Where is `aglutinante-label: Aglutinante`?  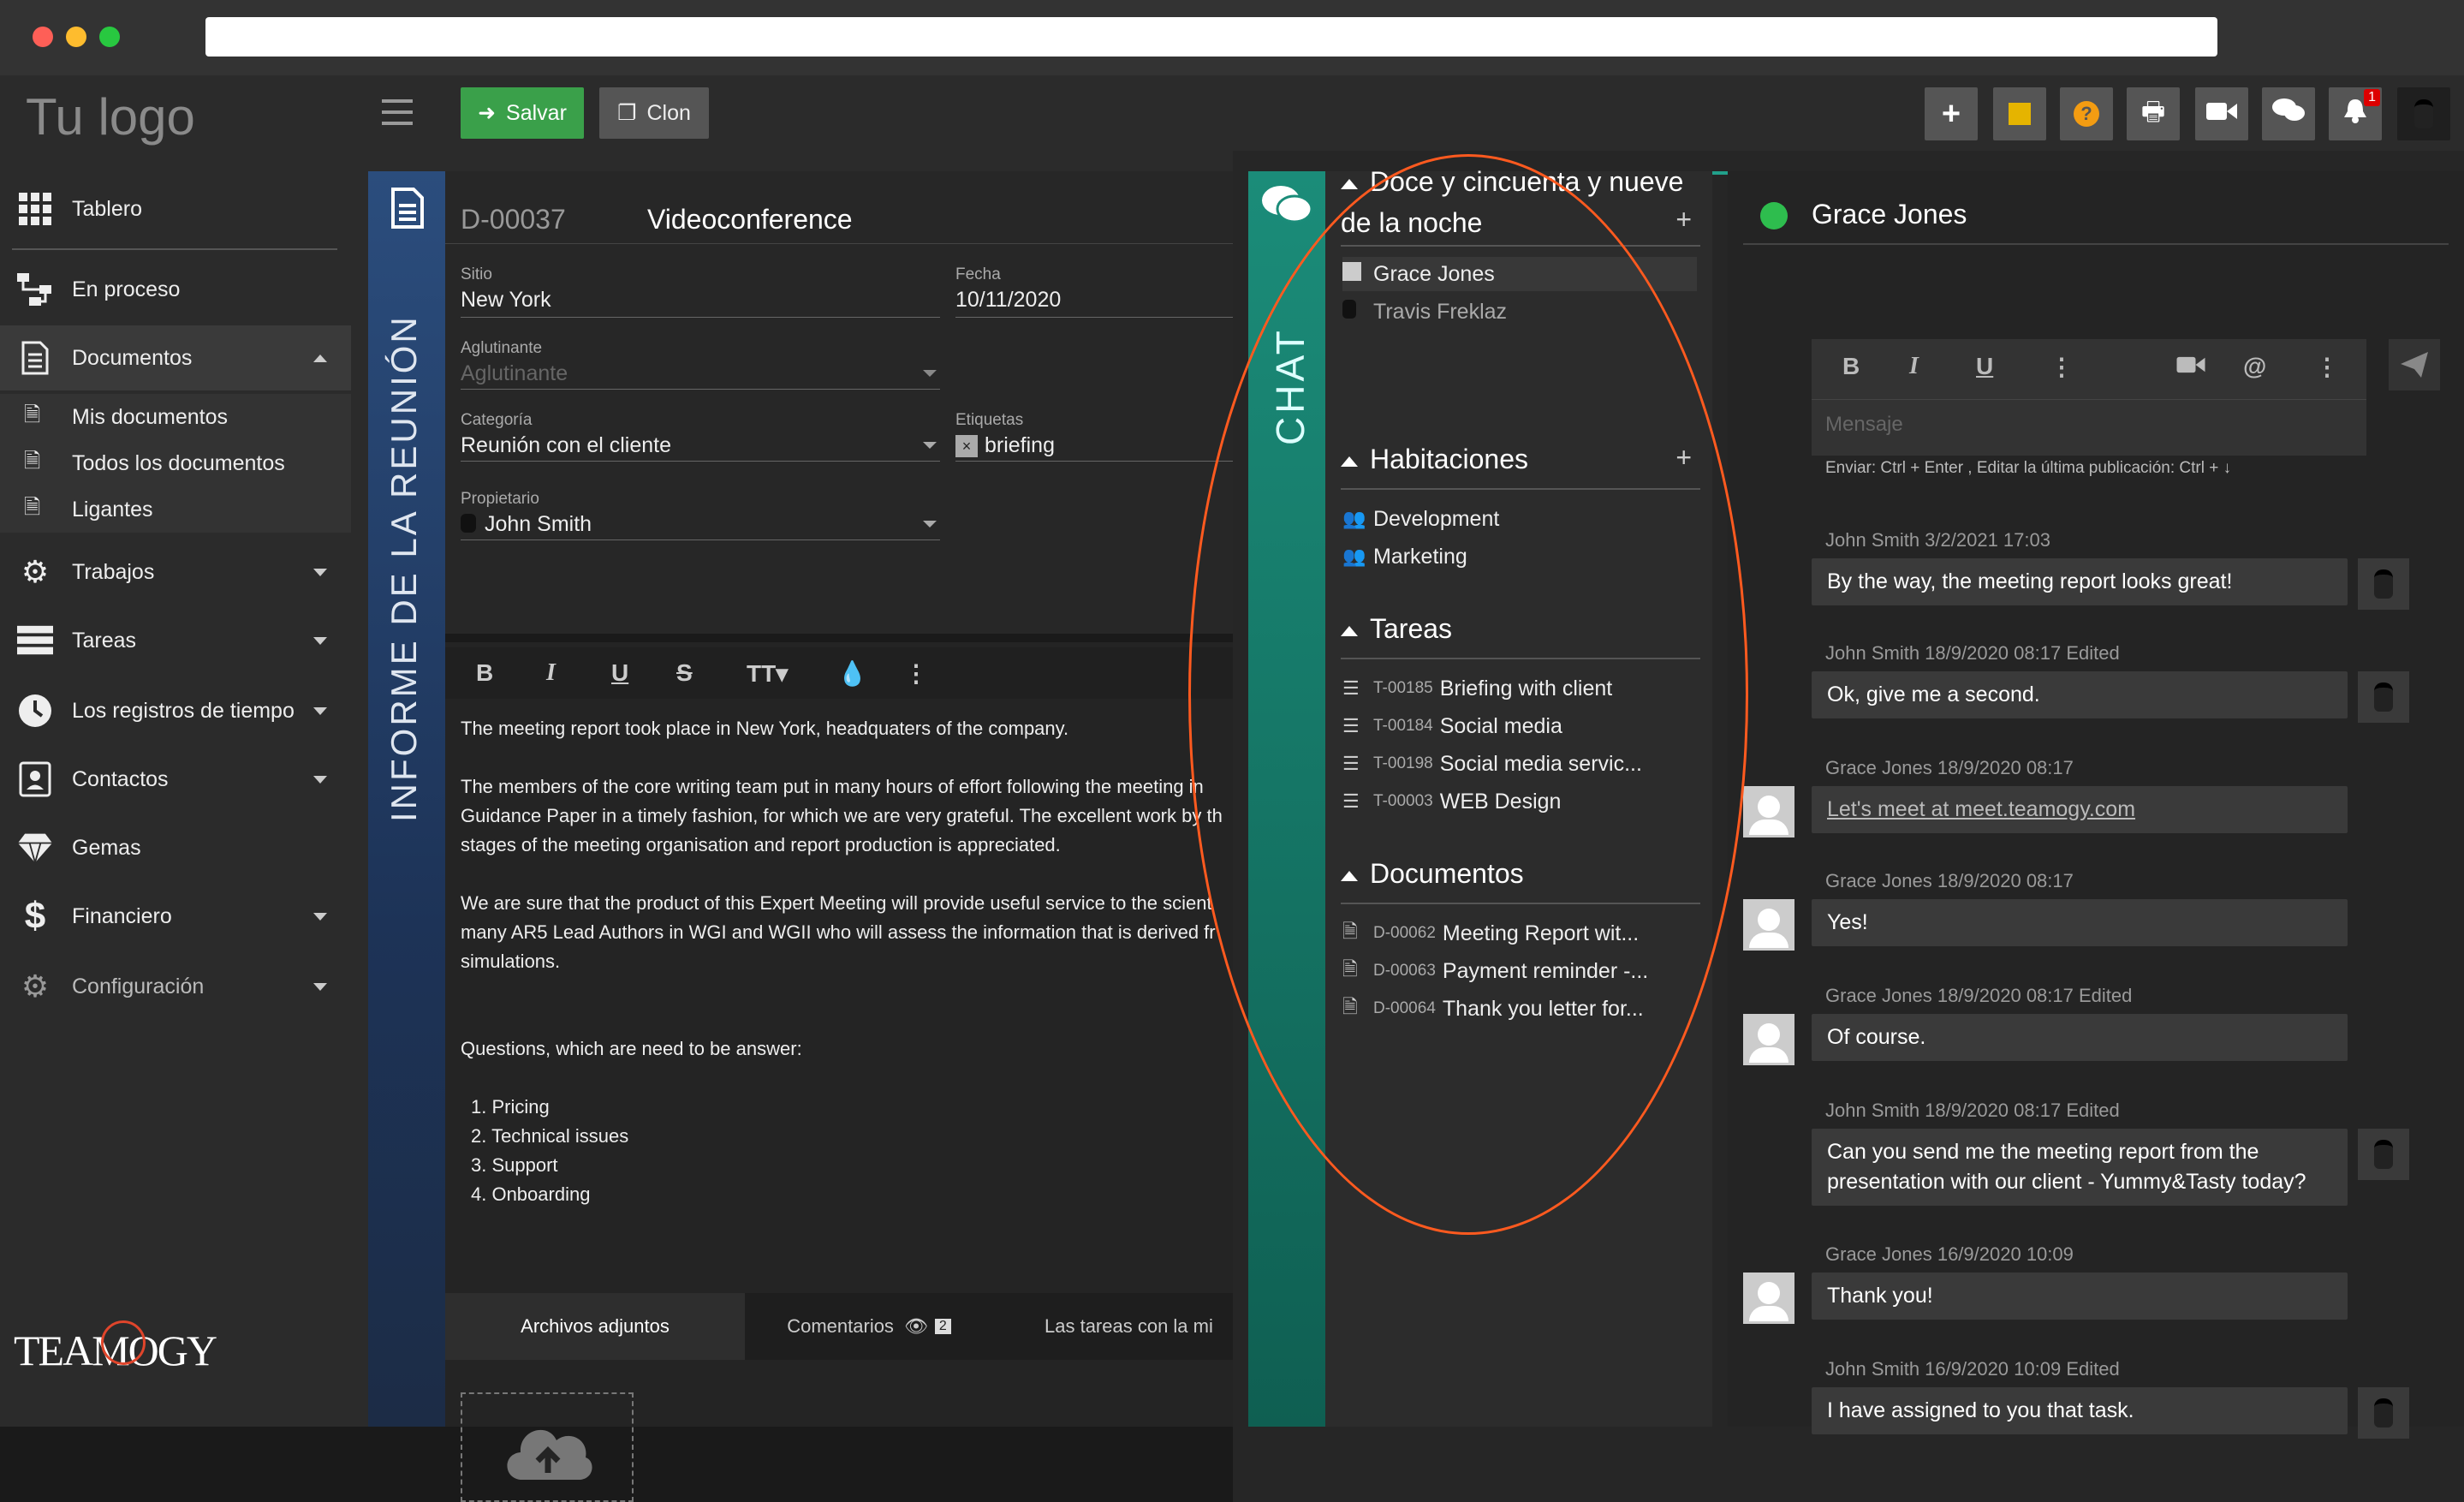
aglutinante-label: Aglutinante is located at coordinates (502, 348).